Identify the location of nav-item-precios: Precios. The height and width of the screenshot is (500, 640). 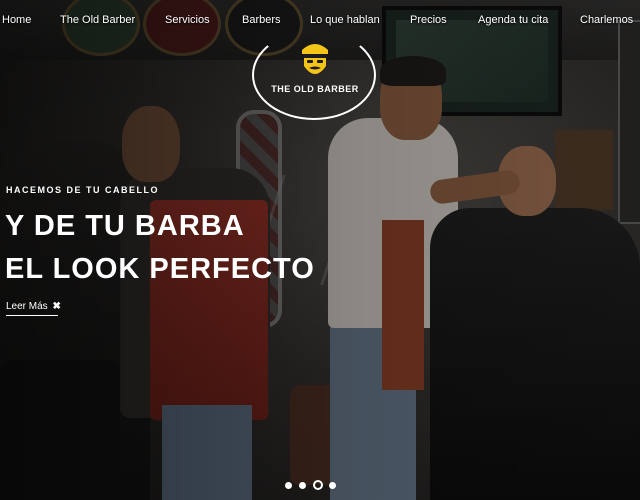
(428, 20).